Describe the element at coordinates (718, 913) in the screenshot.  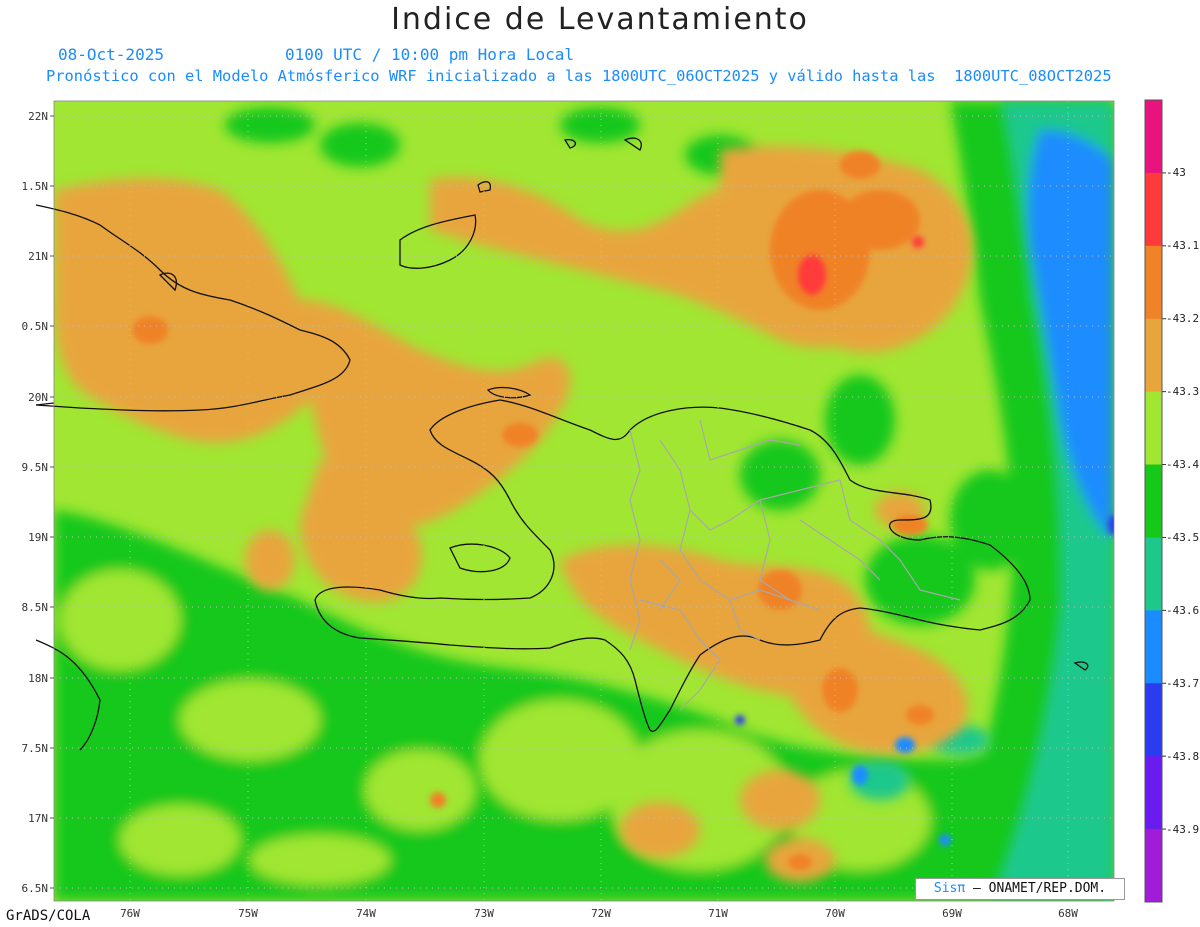
I see `lon-label: 71W` at that location.